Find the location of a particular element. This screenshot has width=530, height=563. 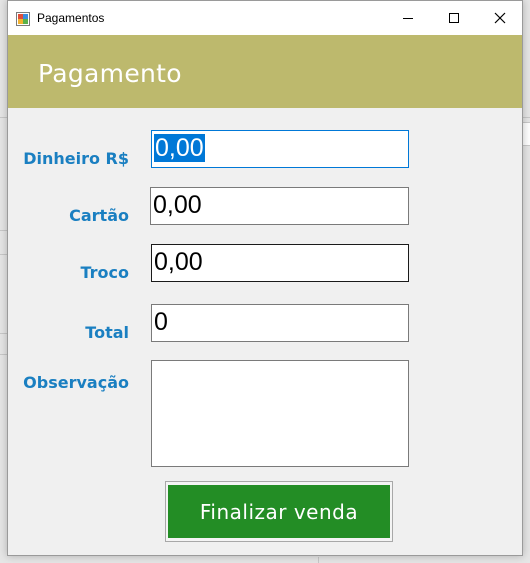

finish-button-frame: Finalizar venda is located at coordinates (279, 511).